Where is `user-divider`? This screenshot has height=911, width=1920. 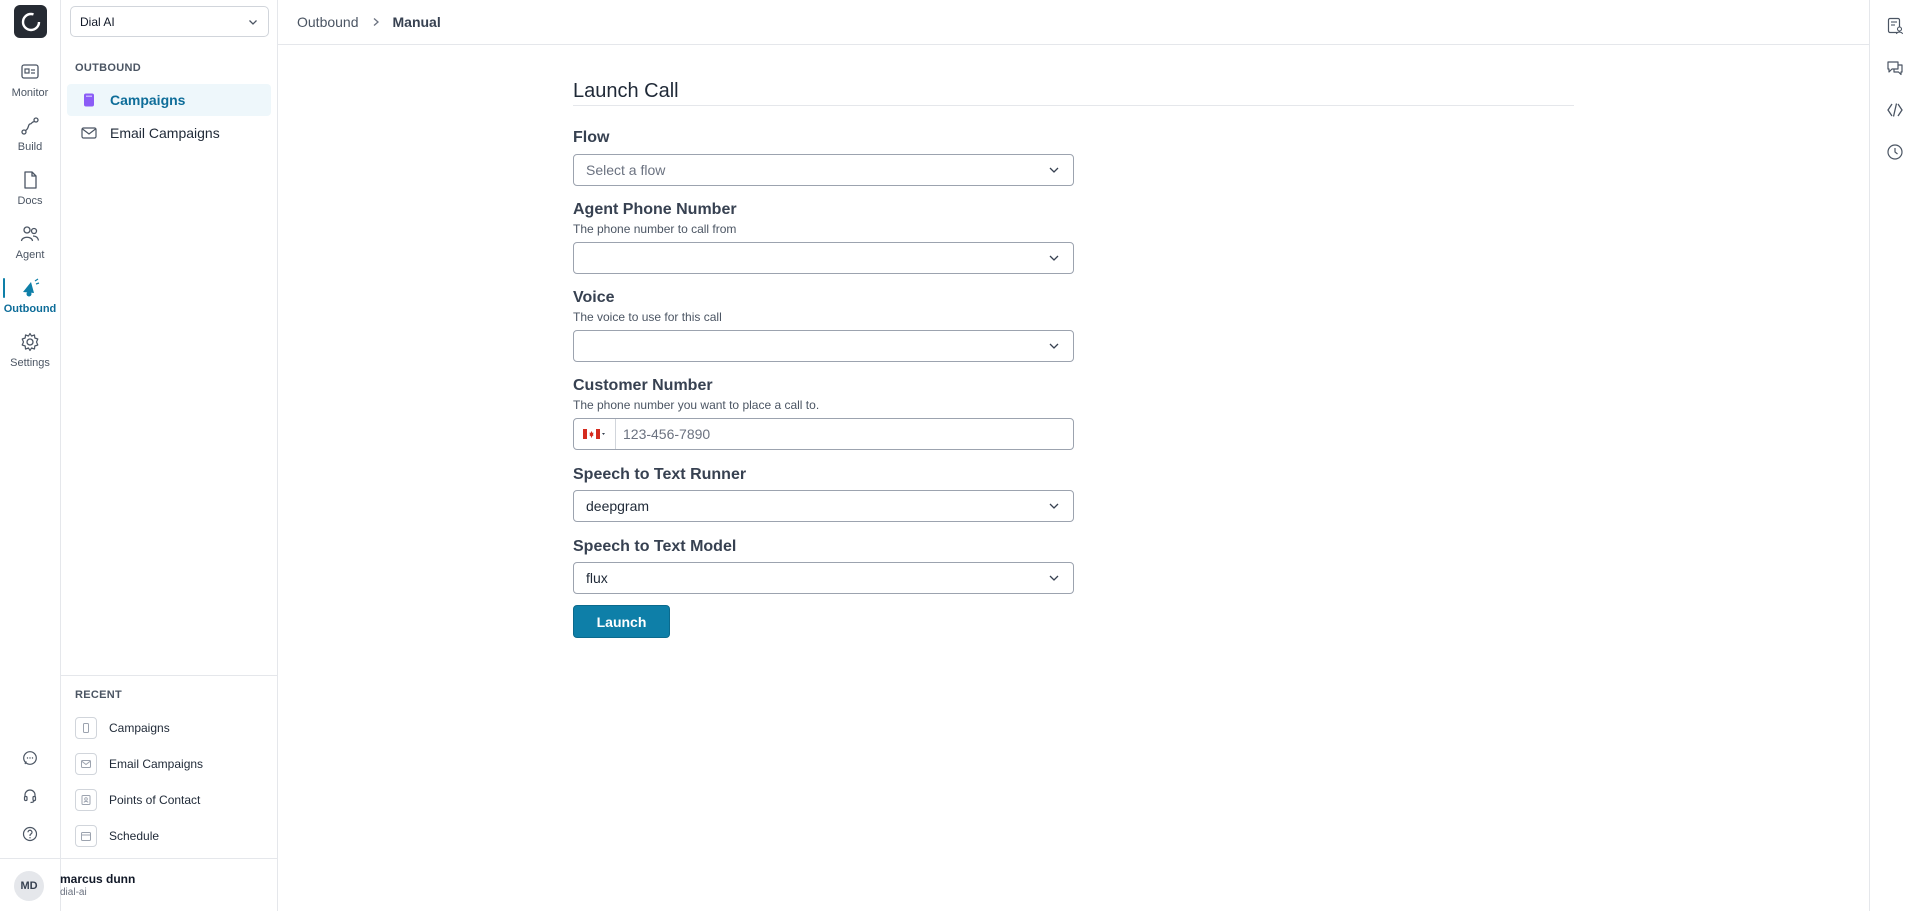
user-divider is located at coordinates (139, 858).